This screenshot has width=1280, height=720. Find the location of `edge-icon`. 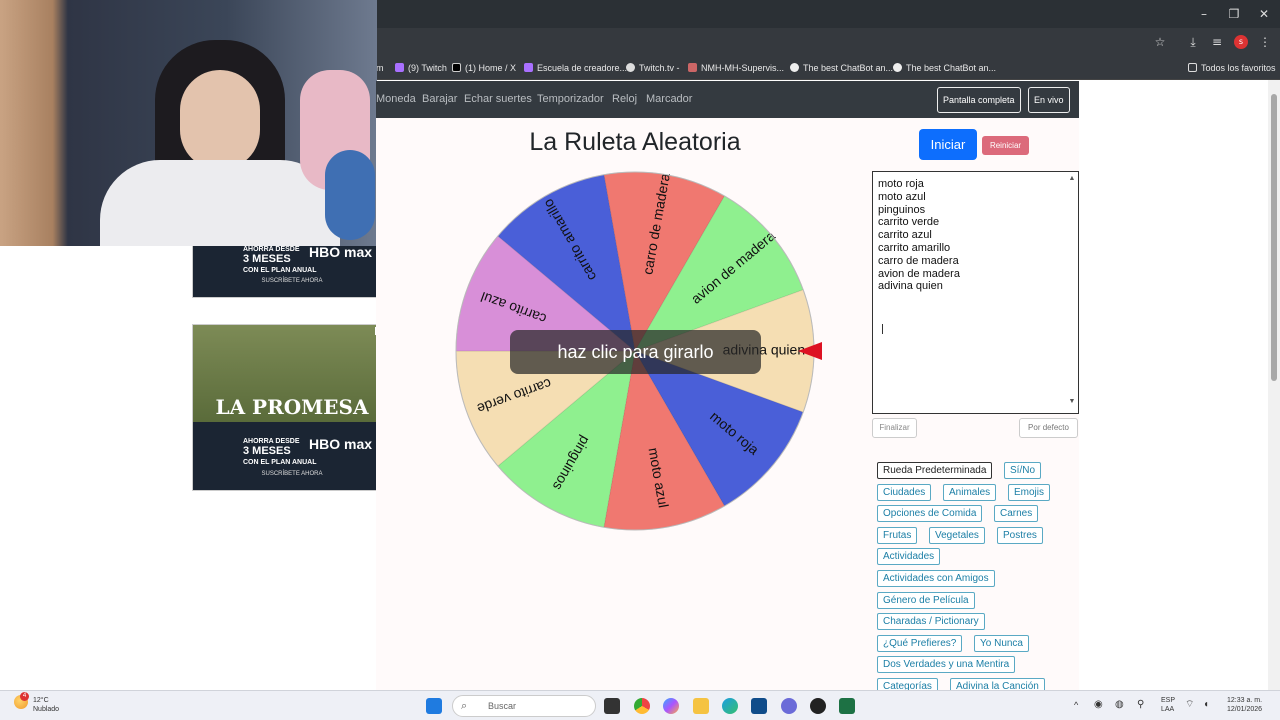

edge-icon is located at coordinates (730, 706).